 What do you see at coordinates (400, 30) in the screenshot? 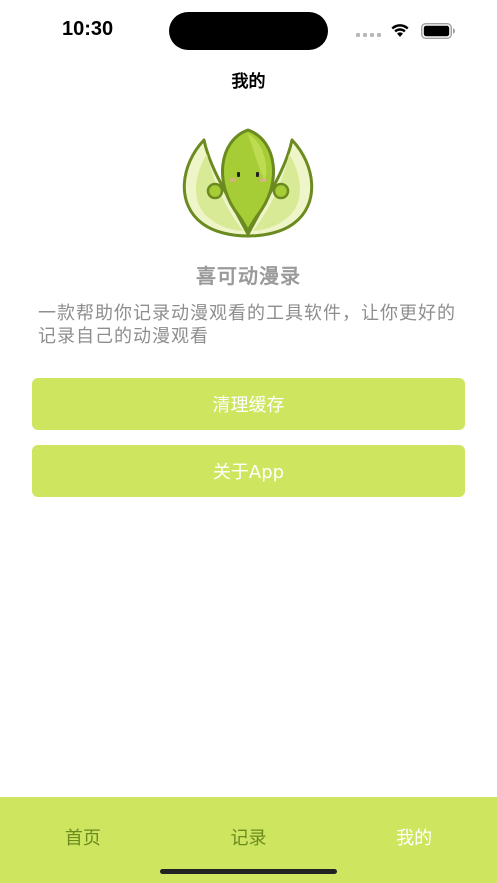
I see `wifi-icon` at bounding box center [400, 30].